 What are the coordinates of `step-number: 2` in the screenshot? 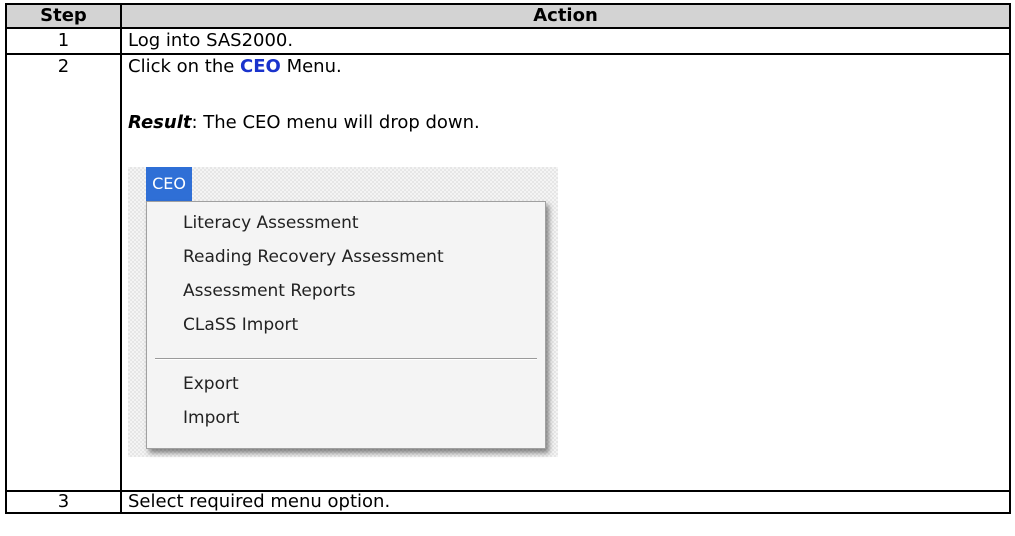 It's located at (63, 272).